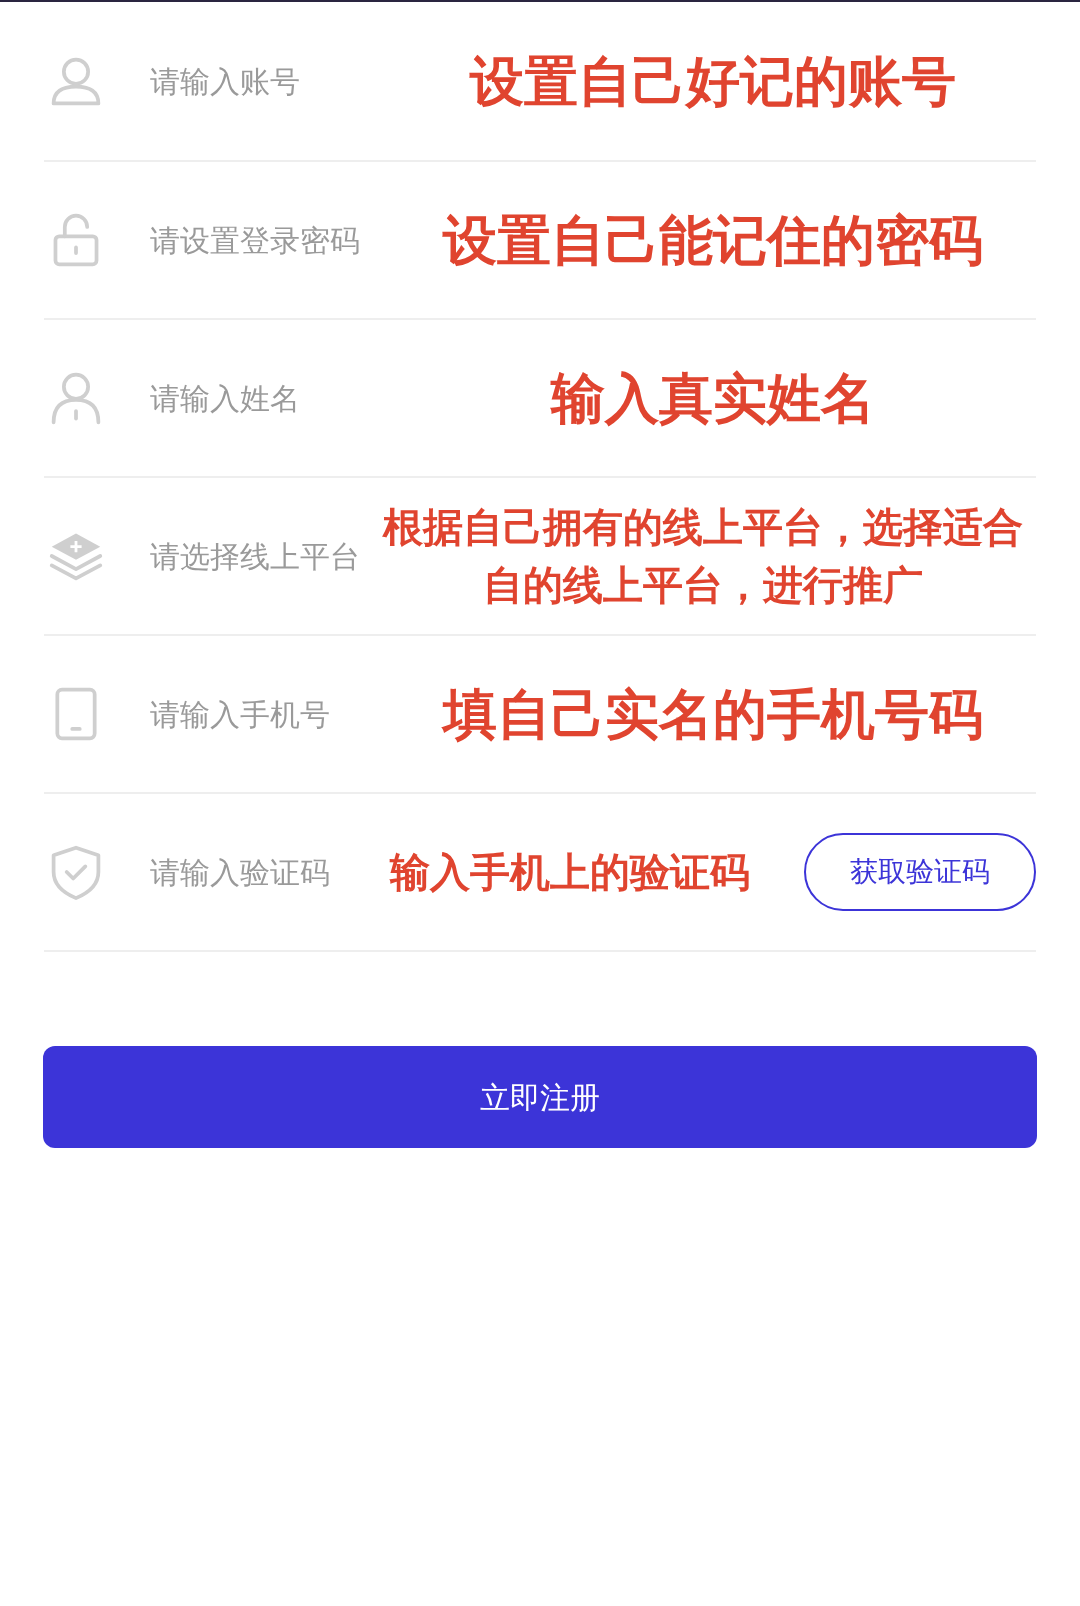 The image size is (1080, 1606). What do you see at coordinates (270, 872) in the screenshot?
I see `input-field: 请输入验证码` at bounding box center [270, 872].